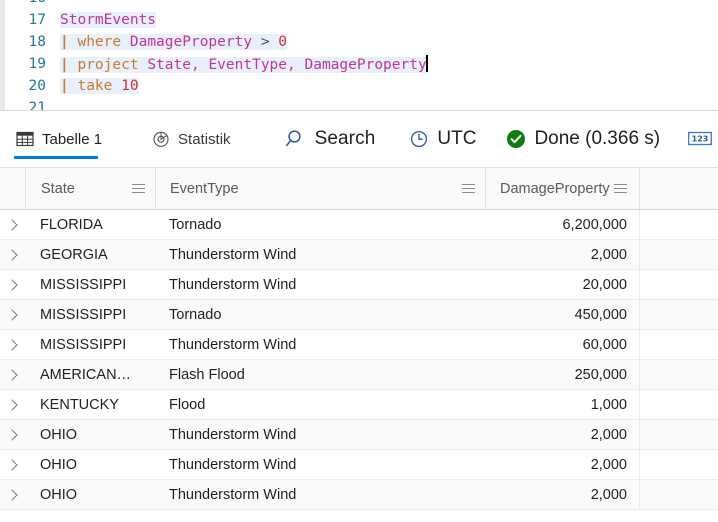  I want to click on code-line: 16, so click(359, 4).